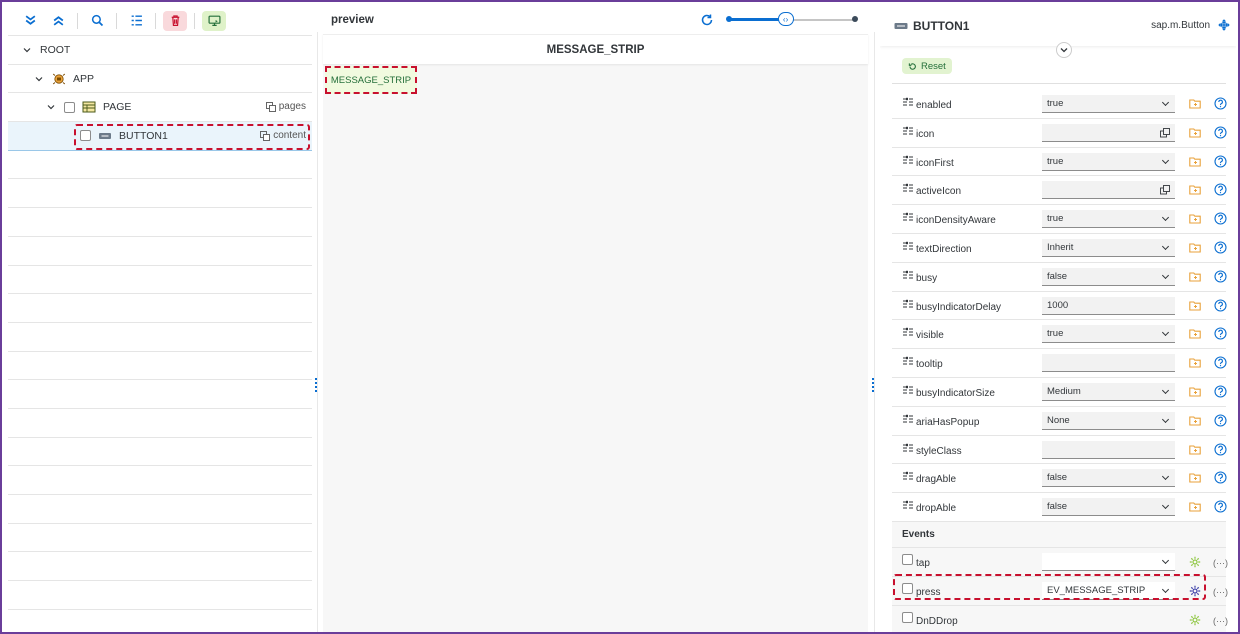 Image resolution: width=1240 pixels, height=634 pixels. What do you see at coordinates (1064, 50) in the screenshot?
I see `collapse-header-button` at bounding box center [1064, 50].